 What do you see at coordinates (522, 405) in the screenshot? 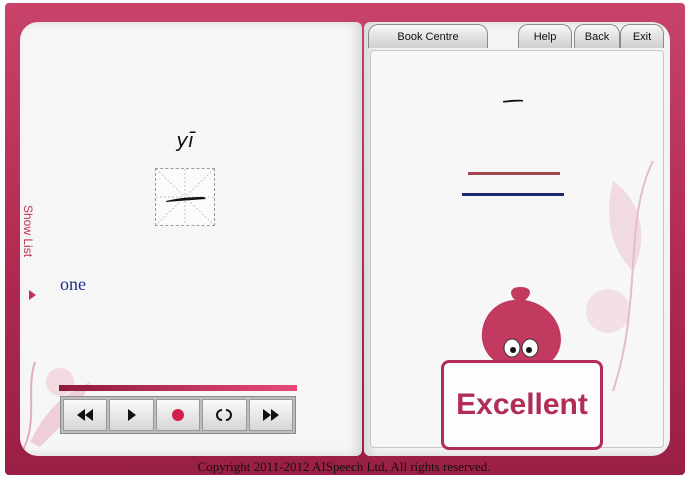
I see `result-badge: Excellent` at bounding box center [522, 405].